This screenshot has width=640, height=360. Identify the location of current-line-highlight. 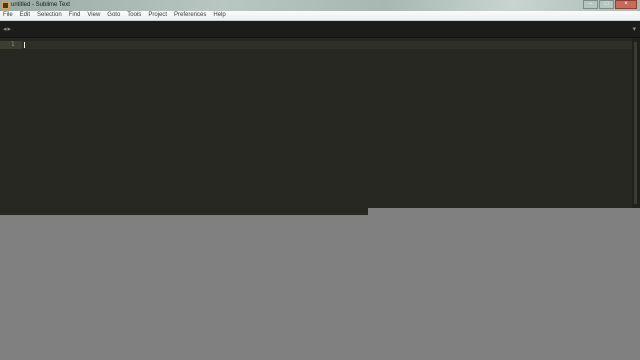
(327, 45).